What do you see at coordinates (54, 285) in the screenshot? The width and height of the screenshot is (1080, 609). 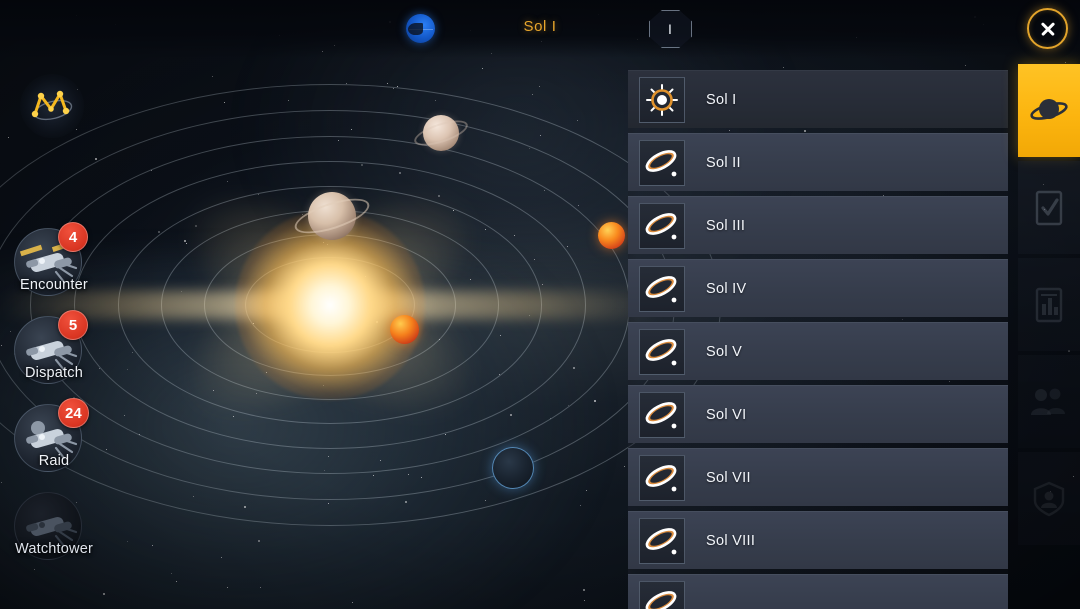 I see `menu-item-label: Encounter` at bounding box center [54, 285].